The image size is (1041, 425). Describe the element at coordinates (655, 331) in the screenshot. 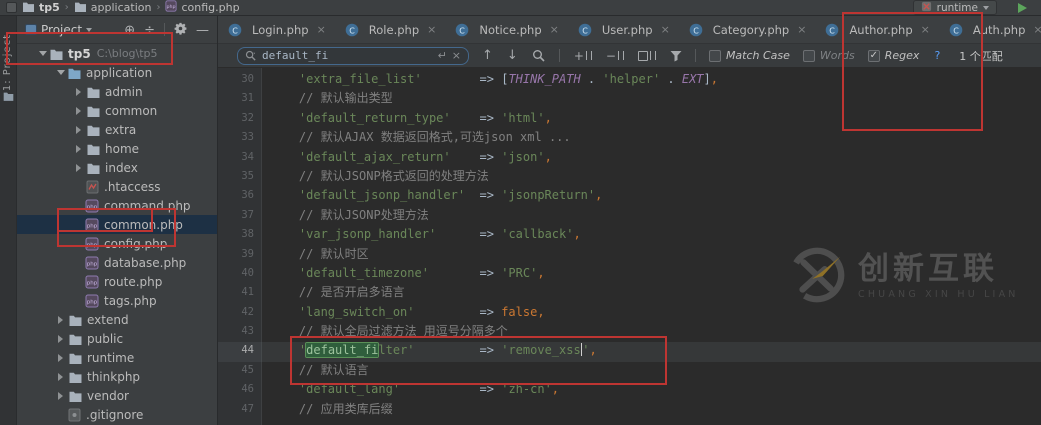

I see `code-line: // 默认全局过滤方法 用逗号分隔多个` at that location.